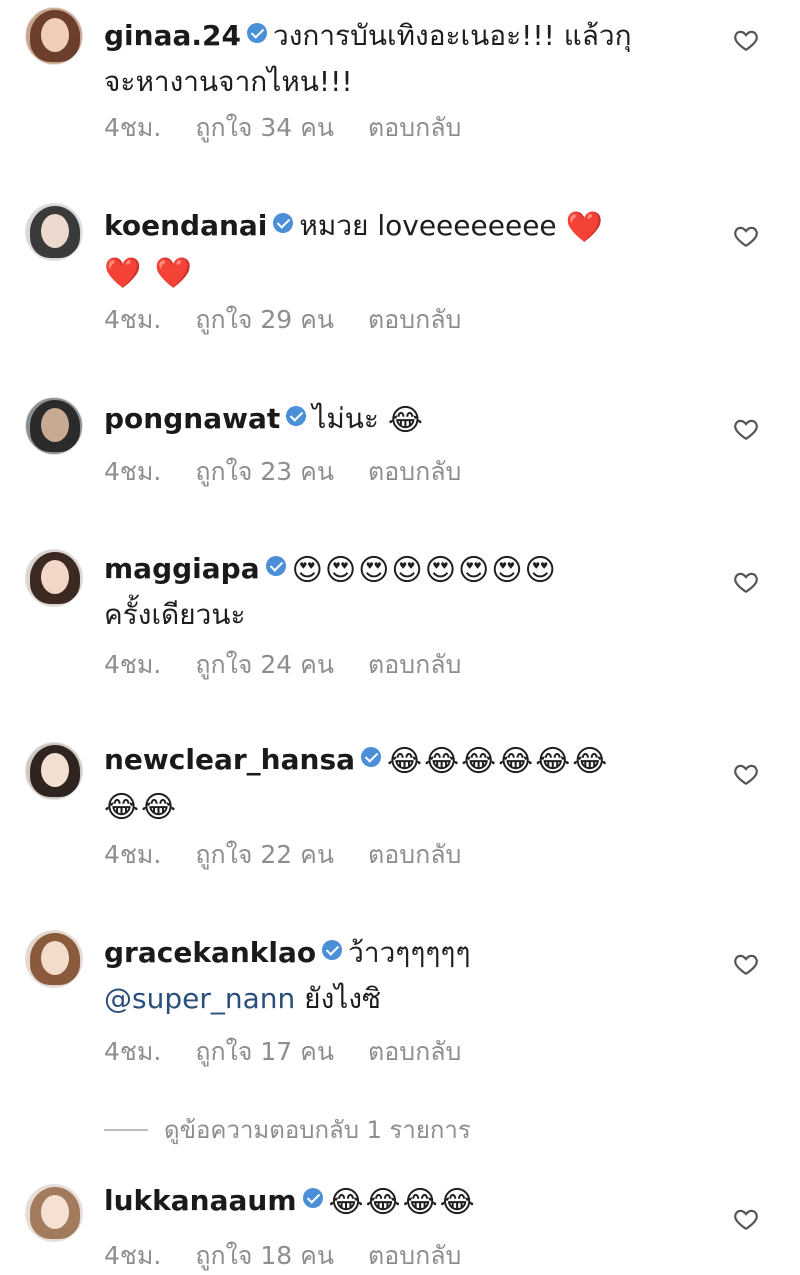 This screenshot has height=1275, width=800. I want to click on comment-emoji: ❤️ ❤️, so click(149, 273).